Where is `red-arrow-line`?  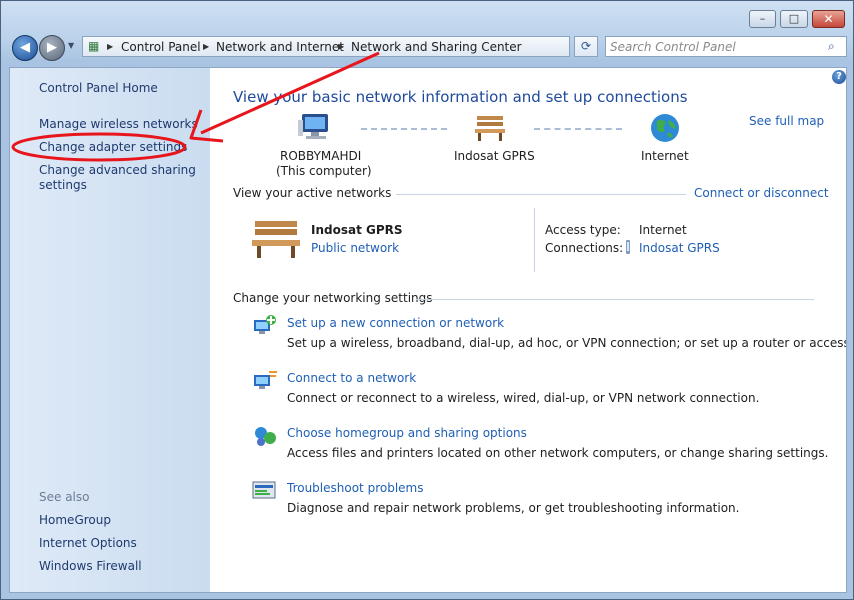
red-arrow-line is located at coordinates (290, 93).